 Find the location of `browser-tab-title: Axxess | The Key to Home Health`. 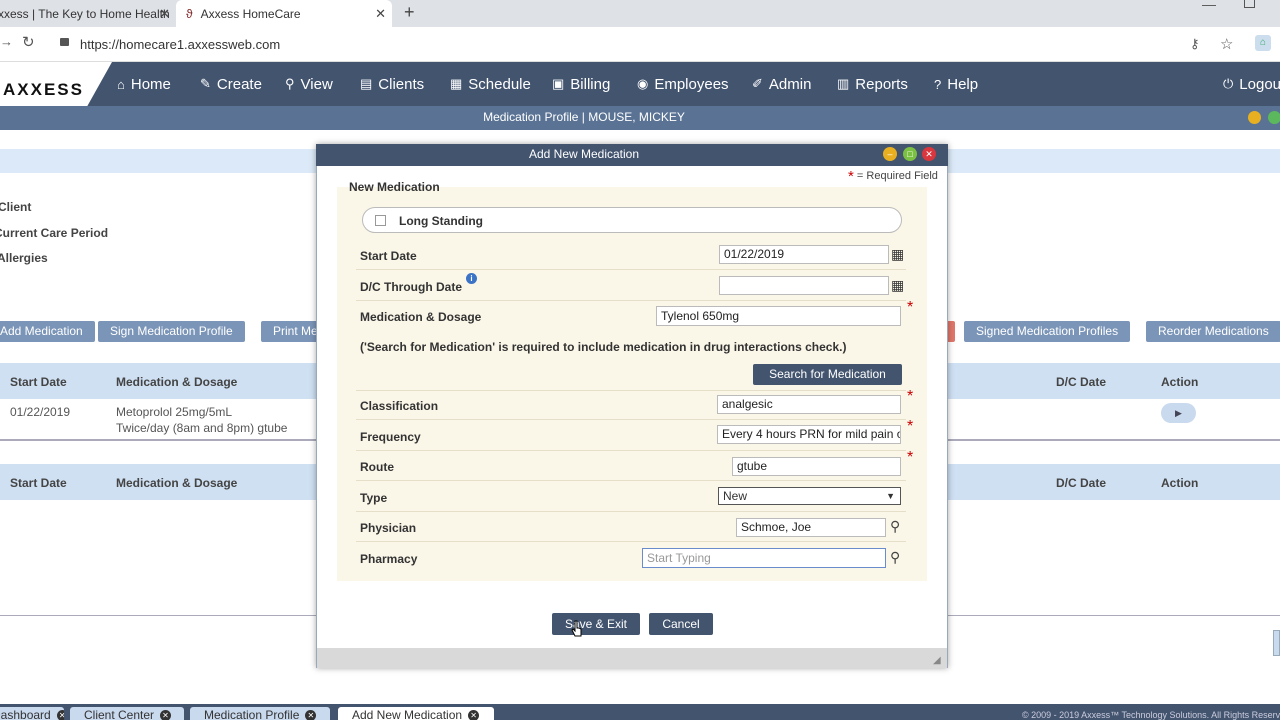

browser-tab-title: Axxess | The Key to Home Health is located at coordinates (85, 13).